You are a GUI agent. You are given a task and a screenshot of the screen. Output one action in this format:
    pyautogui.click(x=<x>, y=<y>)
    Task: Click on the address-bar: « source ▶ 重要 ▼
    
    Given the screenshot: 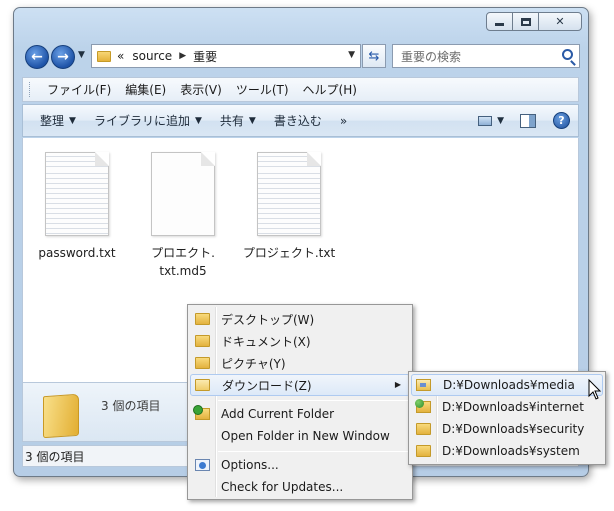 What is the action you would take?
    pyautogui.click(x=226, y=56)
    